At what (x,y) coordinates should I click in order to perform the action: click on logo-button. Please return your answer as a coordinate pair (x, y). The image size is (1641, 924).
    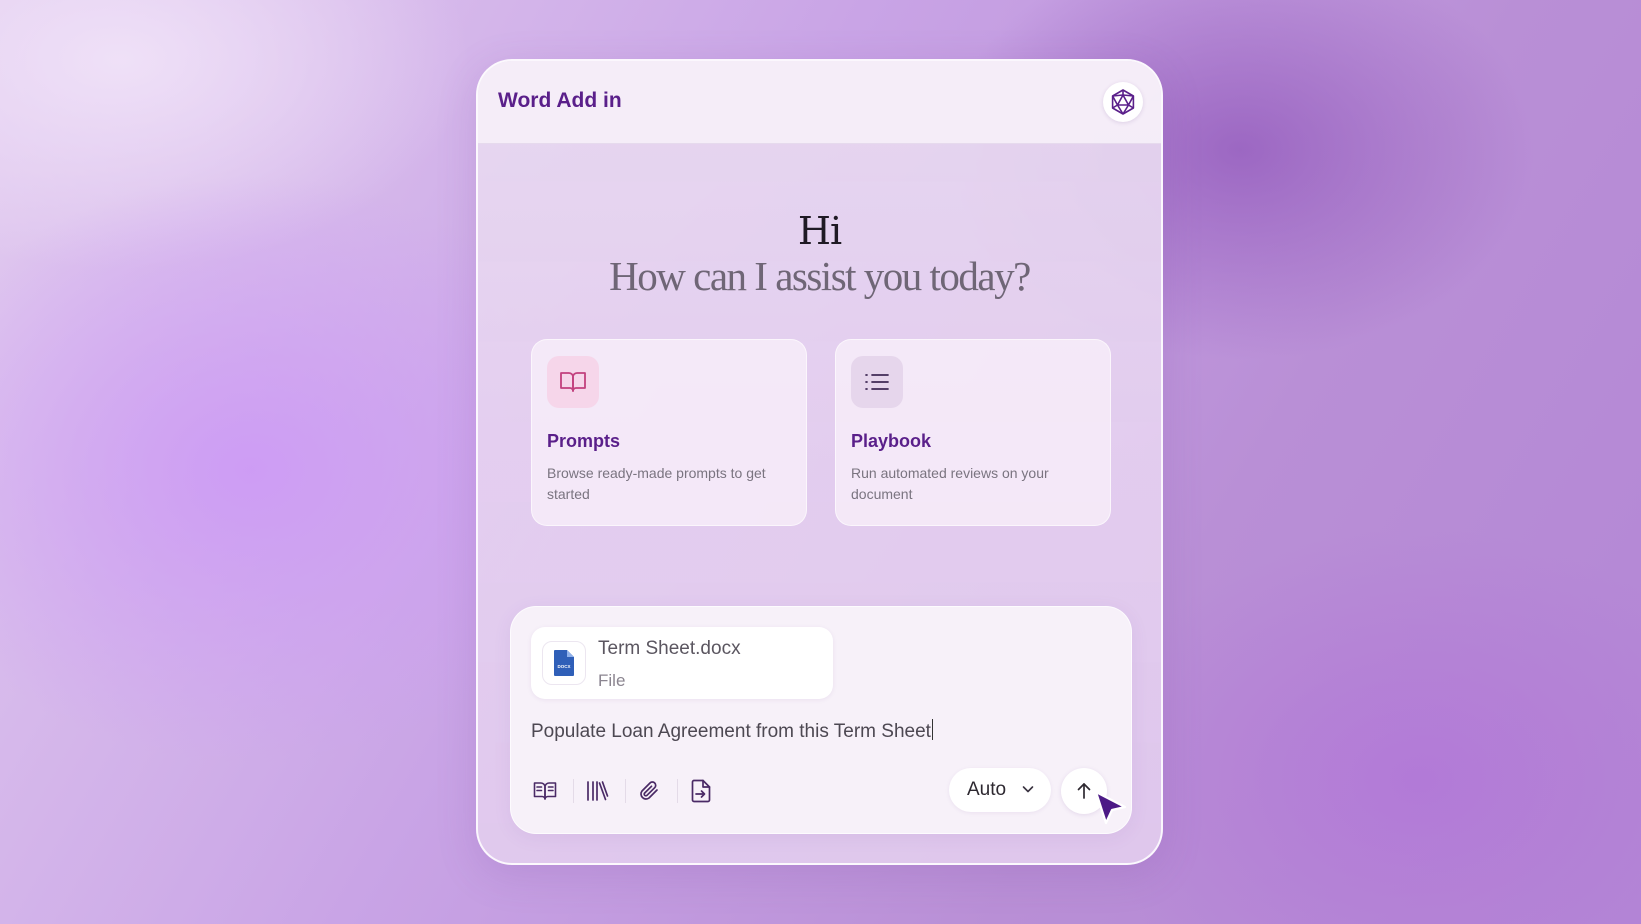
    Looking at the image, I should click on (1123, 102).